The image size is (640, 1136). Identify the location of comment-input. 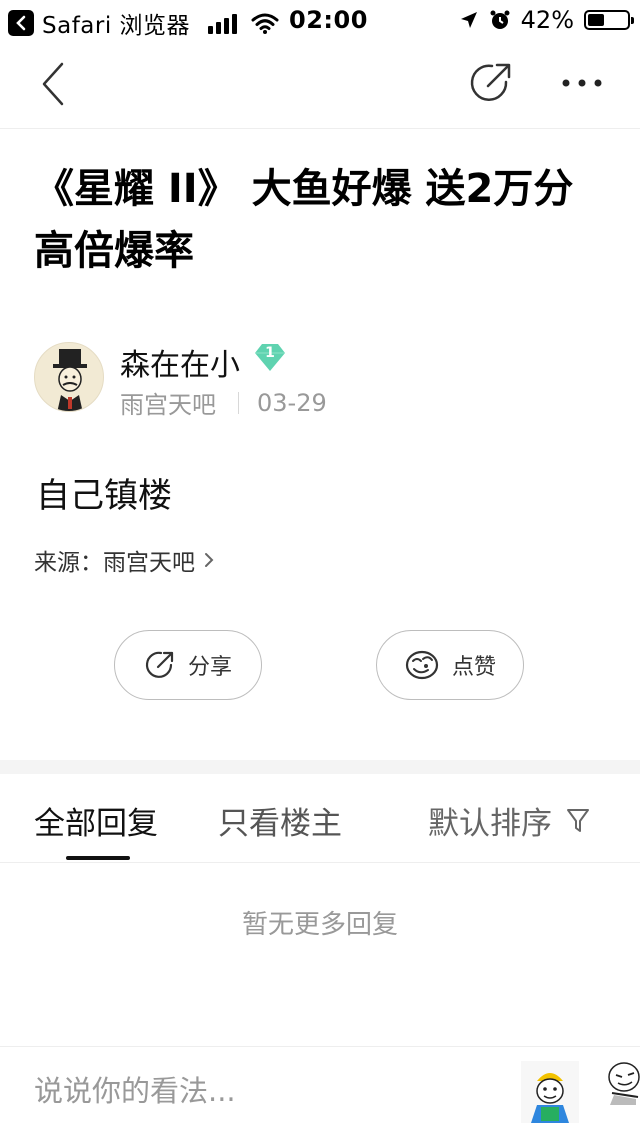
(244, 1091).